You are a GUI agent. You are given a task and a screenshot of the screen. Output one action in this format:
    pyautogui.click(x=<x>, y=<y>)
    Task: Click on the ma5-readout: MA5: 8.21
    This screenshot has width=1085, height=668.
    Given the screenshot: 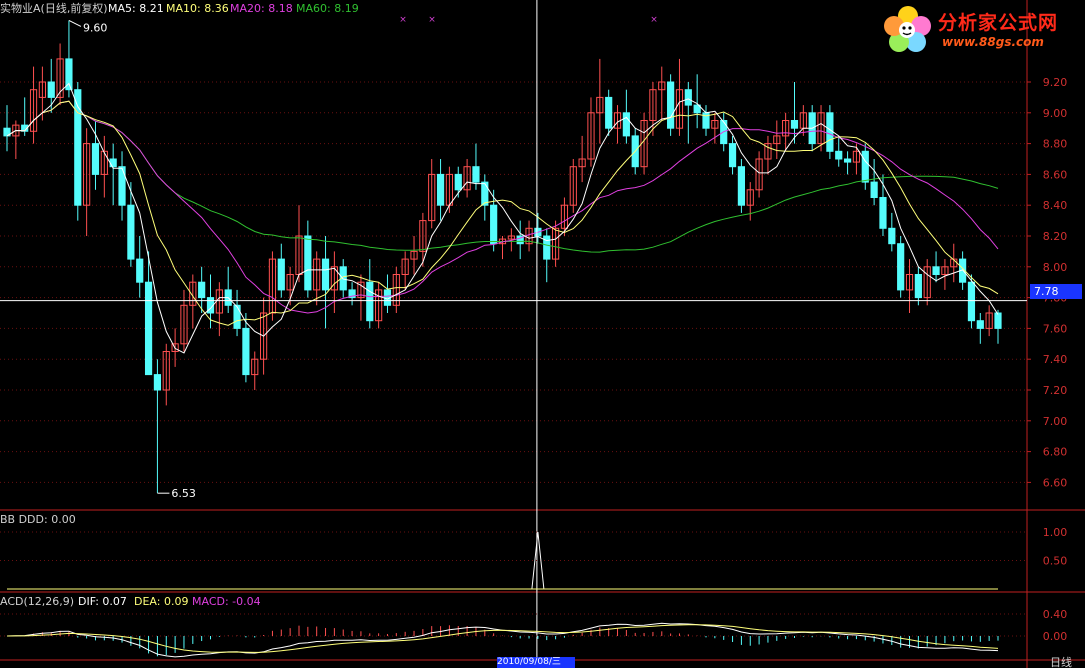 What is the action you would take?
    pyautogui.click(x=136, y=8)
    